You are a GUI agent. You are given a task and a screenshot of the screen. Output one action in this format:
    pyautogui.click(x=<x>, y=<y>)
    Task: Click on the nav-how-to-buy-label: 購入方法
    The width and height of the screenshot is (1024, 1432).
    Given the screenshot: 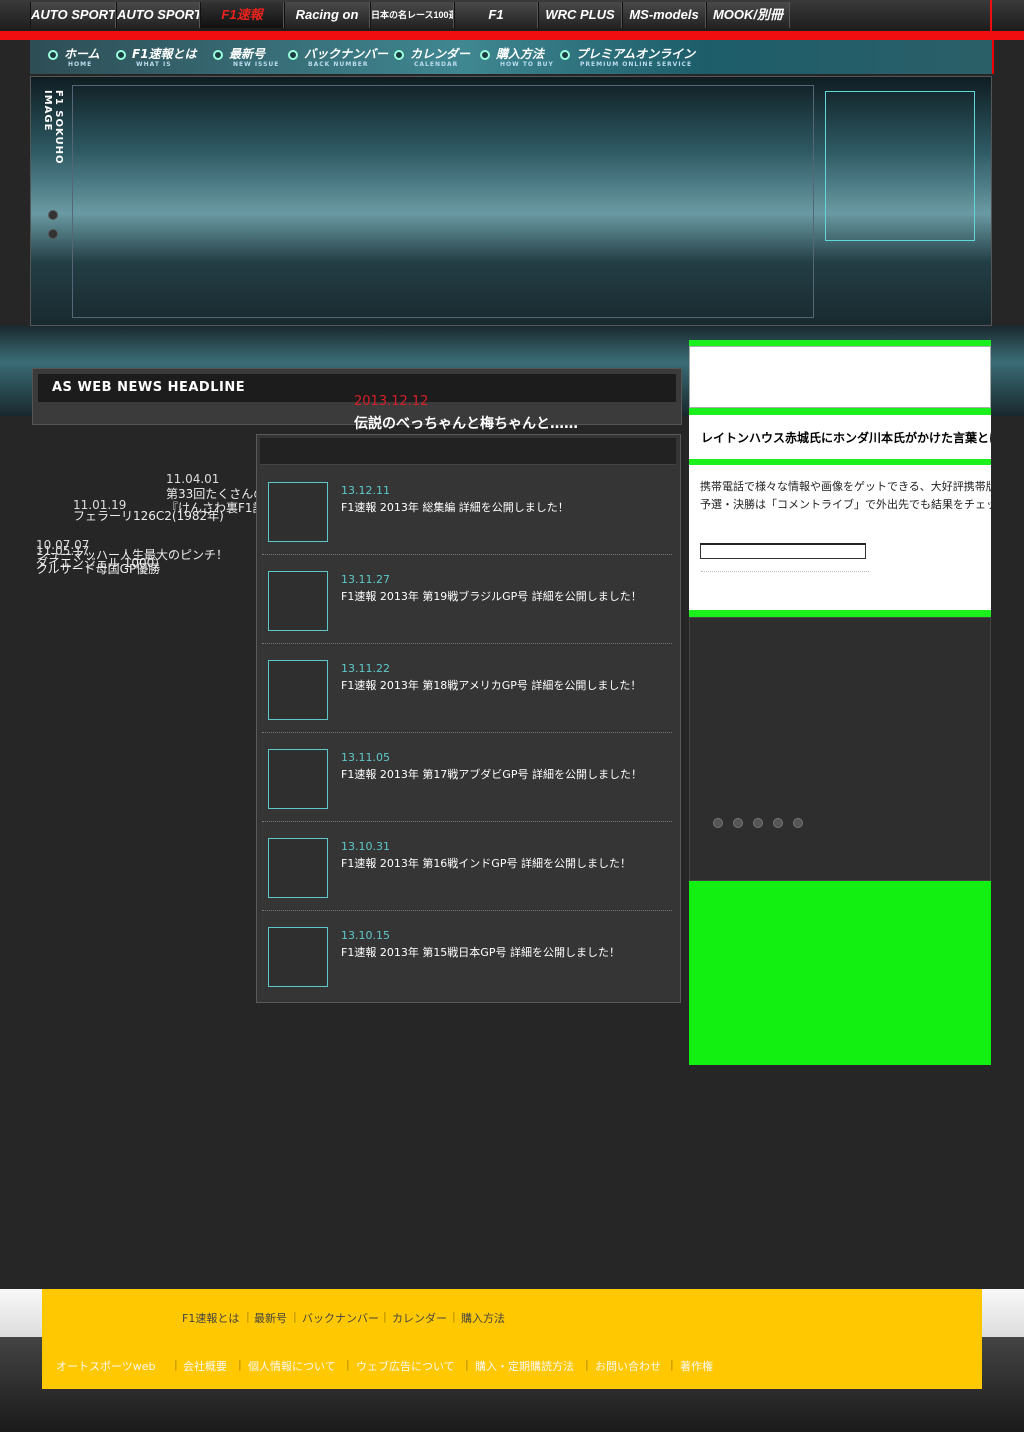 What is the action you would take?
    pyautogui.click(x=520, y=54)
    